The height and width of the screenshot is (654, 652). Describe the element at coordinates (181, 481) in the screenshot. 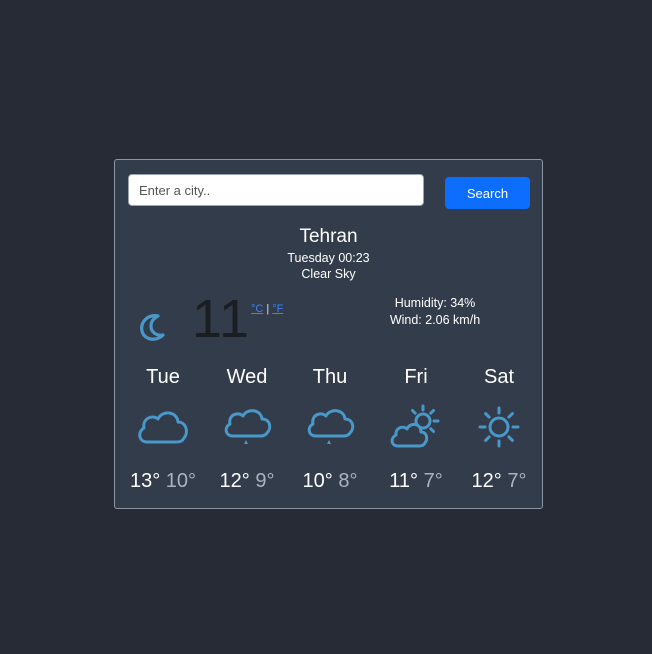

I see `forecast-min: 10°` at that location.